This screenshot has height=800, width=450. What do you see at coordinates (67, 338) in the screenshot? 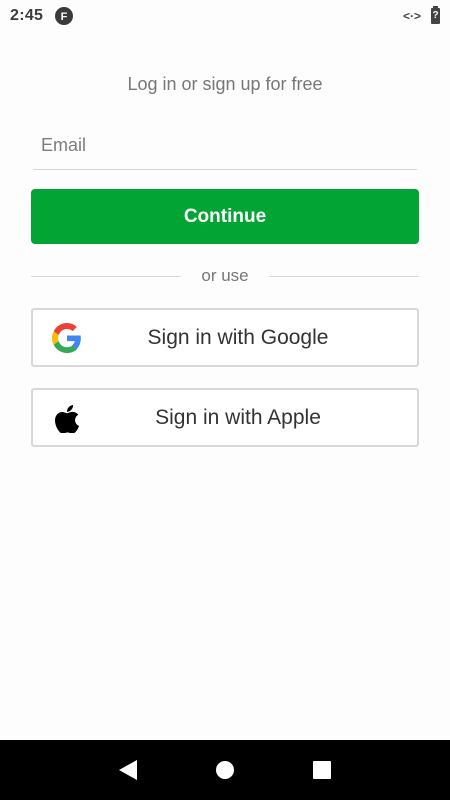
I see `google-icon` at bounding box center [67, 338].